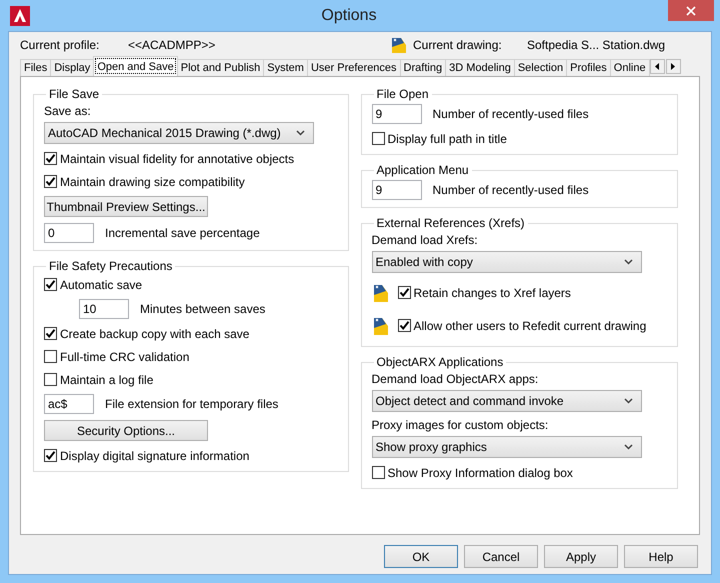 This screenshot has height=583, width=720. I want to click on scroll-left-button, so click(657, 66).